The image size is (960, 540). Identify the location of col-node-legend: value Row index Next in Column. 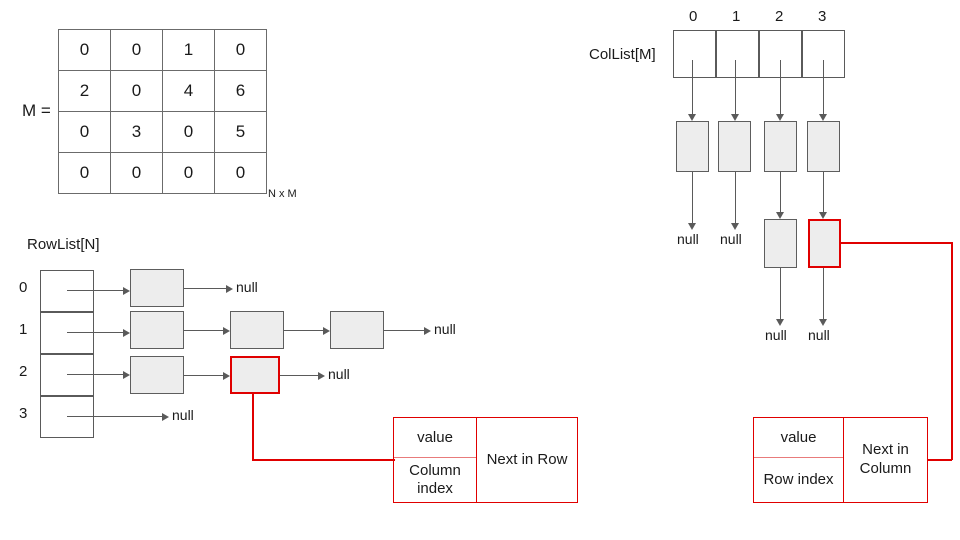
(840, 460).